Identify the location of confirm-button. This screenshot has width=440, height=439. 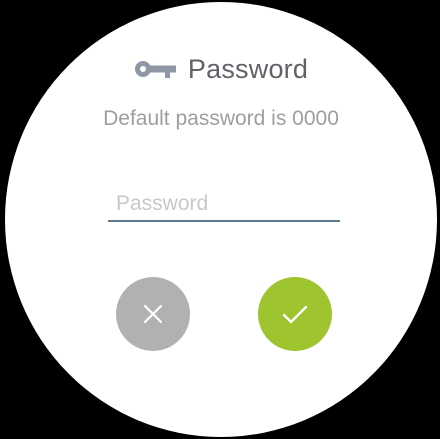
(295, 314).